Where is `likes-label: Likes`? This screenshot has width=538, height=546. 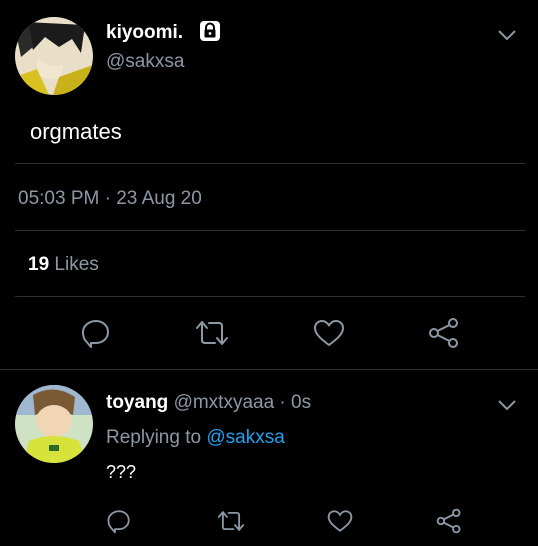
likes-label: Likes is located at coordinates (76, 264).